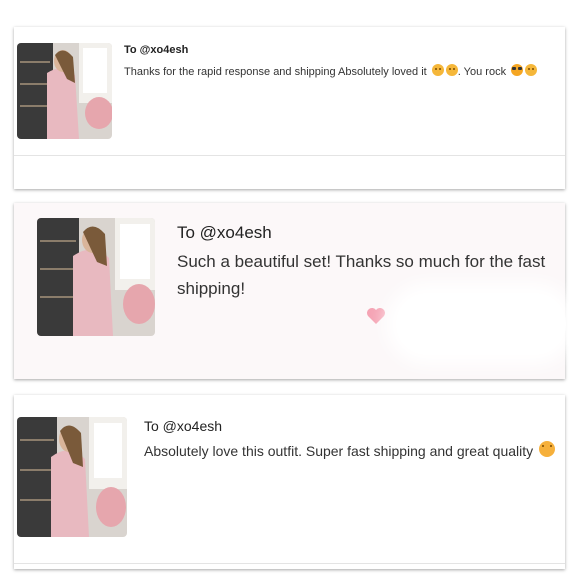 Image resolution: width=580 pixels, height=580 pixels. What do you see at coordinates (517, 70) in the screenshot?
I see `sunglasses-face-emoji-icon` at bounding box center [517, 70].